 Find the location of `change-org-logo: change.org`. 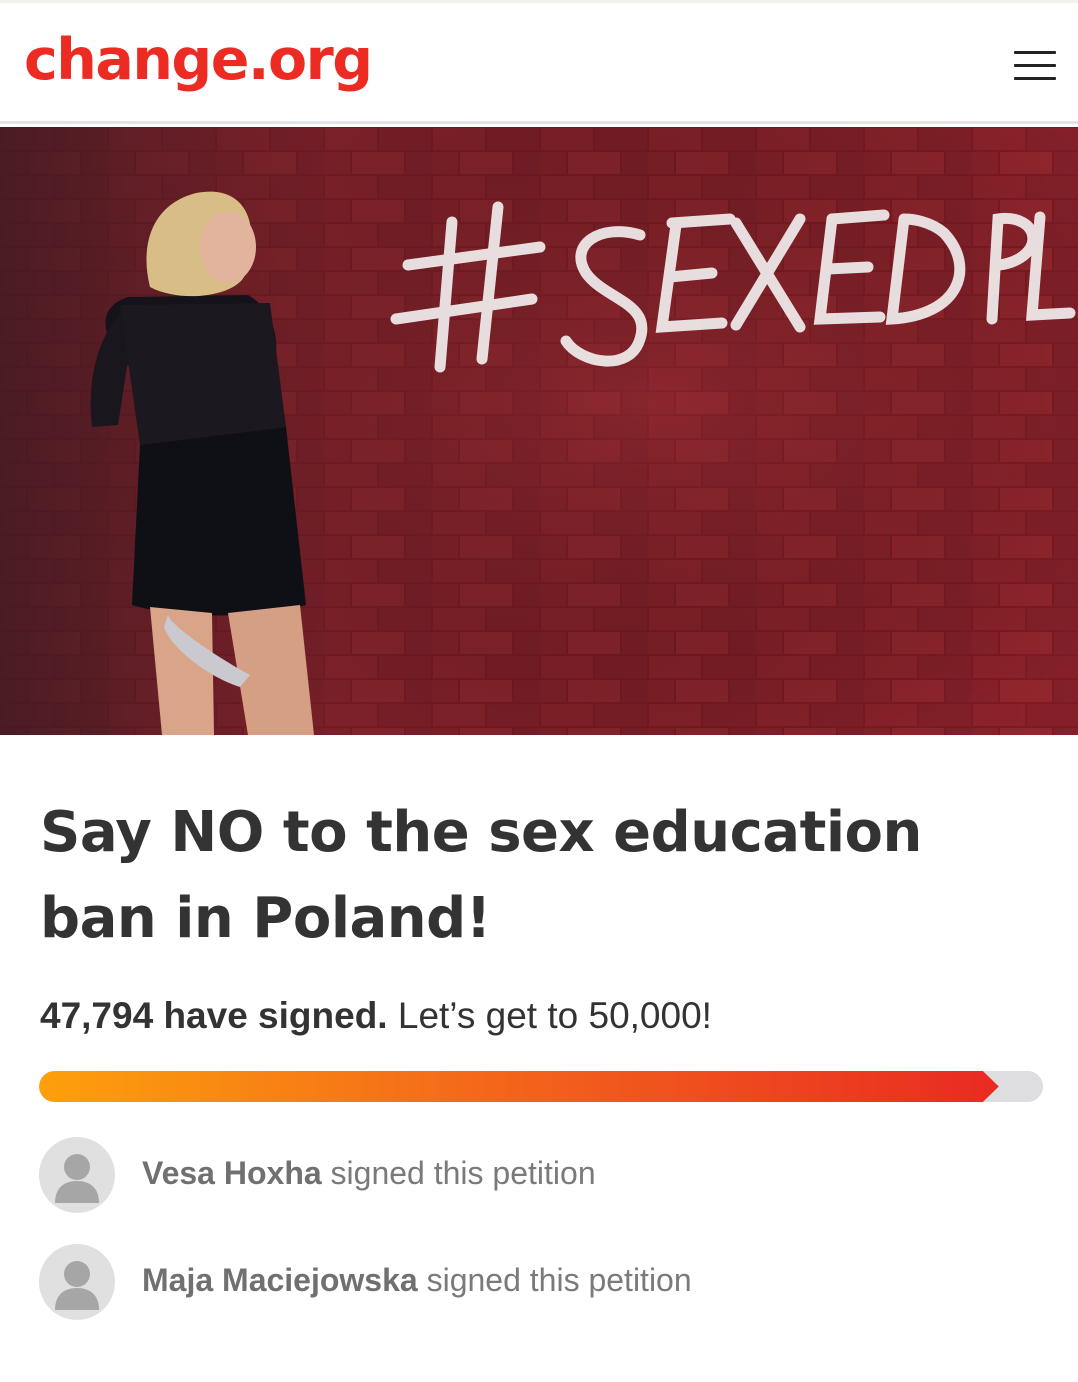

change-org-logo: change.org is located at coordinates (198, 60).